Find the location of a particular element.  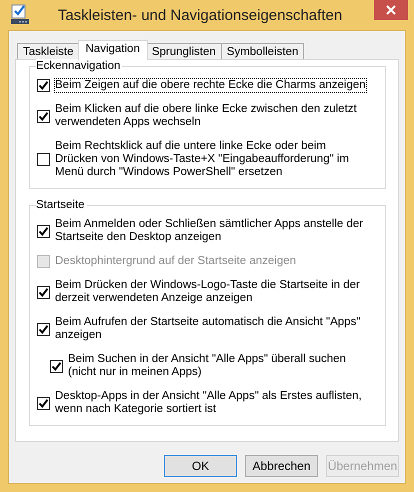

close-icon is located at coordinates (391, 10).